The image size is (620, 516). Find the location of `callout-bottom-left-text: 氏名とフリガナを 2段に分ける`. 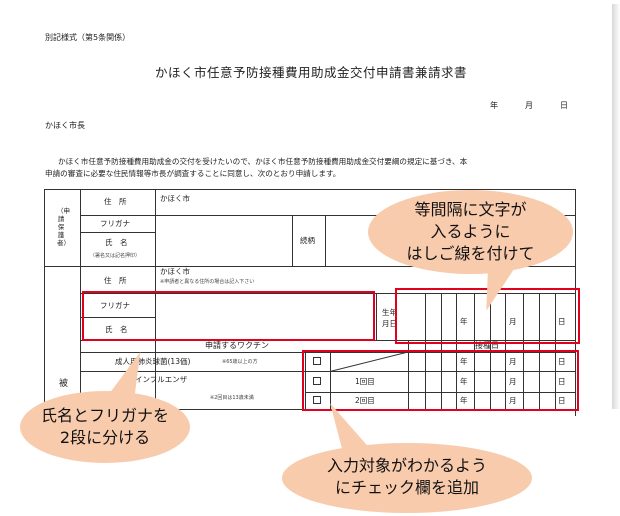

callout-bottom-left-text: 氏名とフリガナを 2段に分ける is located at coordinates (104, 426).